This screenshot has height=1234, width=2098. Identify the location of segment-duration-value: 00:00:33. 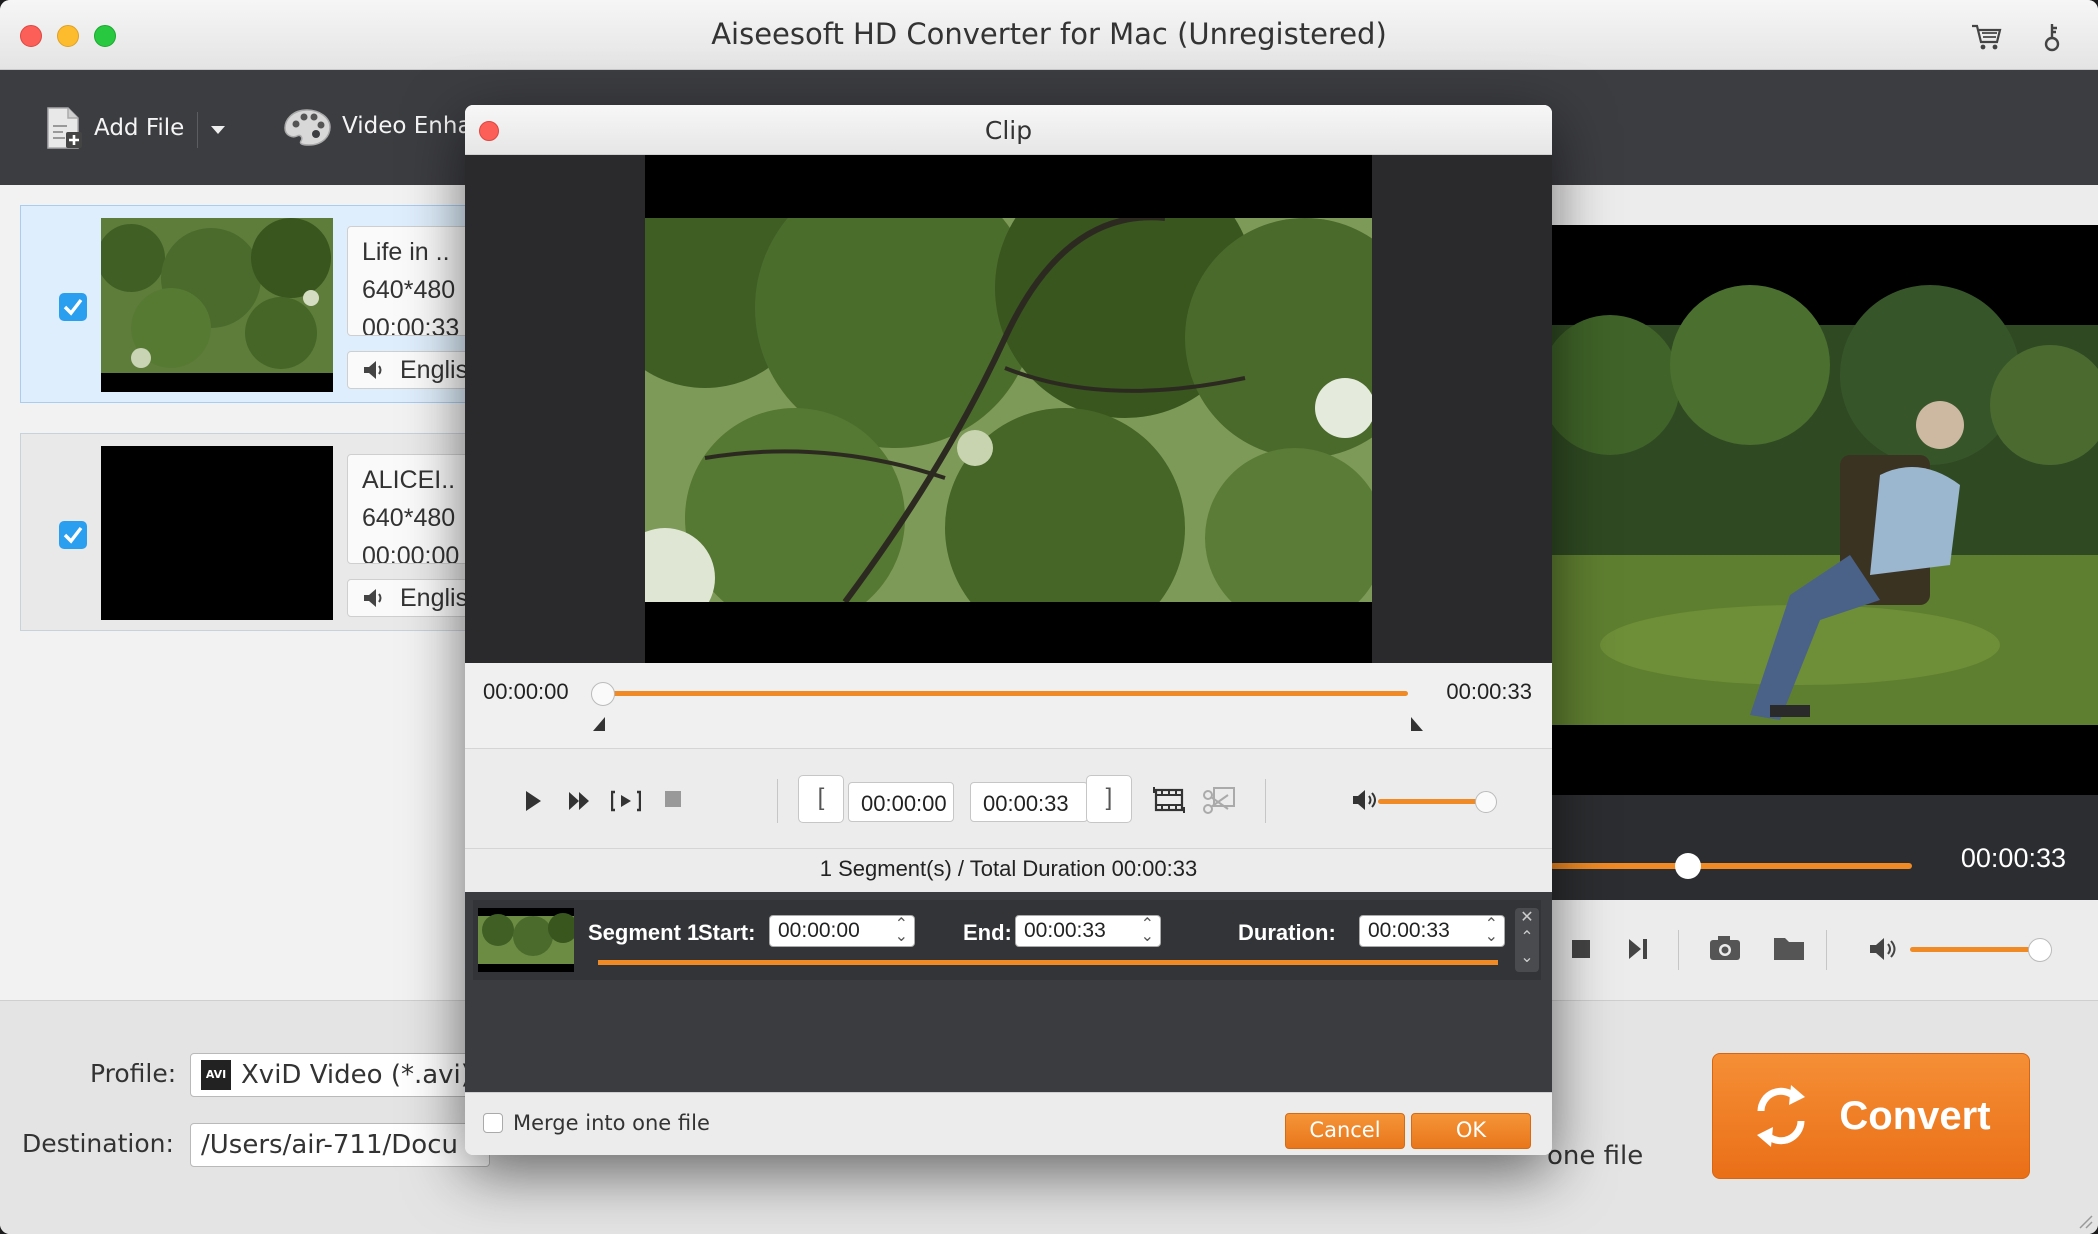
(1409, 930).